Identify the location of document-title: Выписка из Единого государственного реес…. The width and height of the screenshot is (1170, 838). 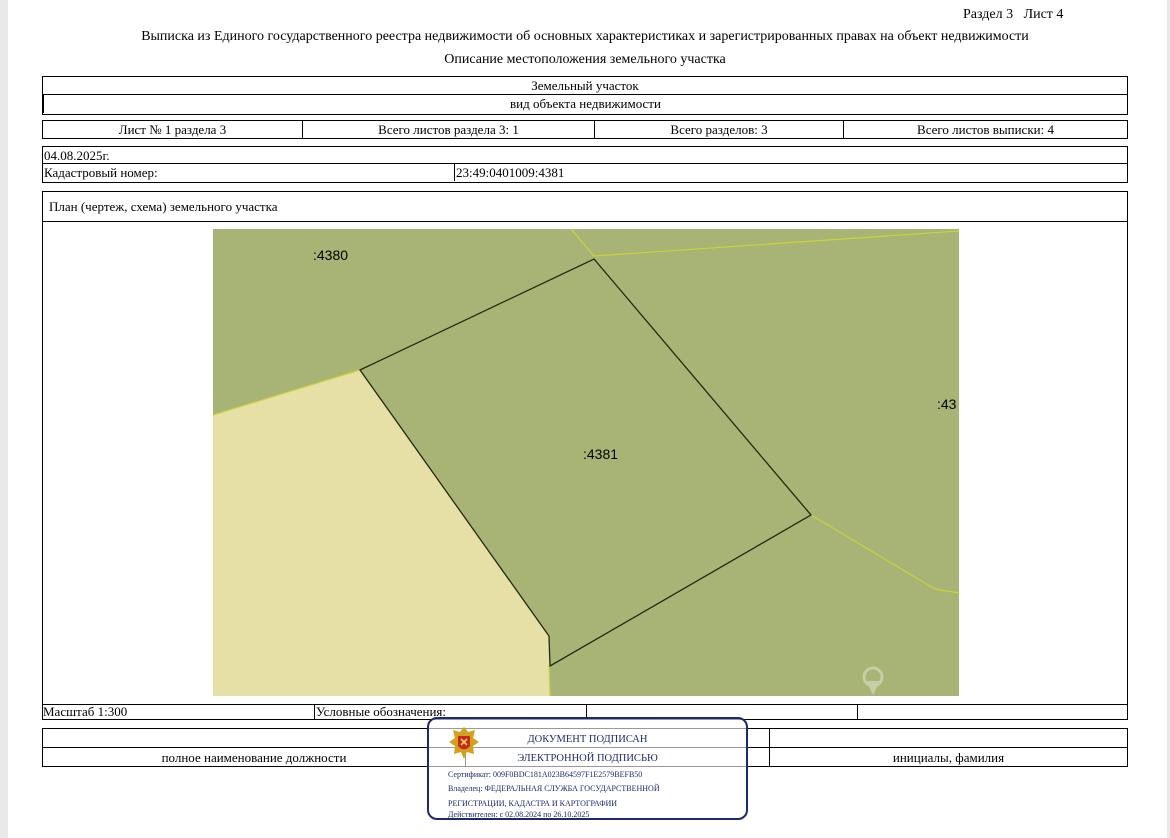
(585, 36).